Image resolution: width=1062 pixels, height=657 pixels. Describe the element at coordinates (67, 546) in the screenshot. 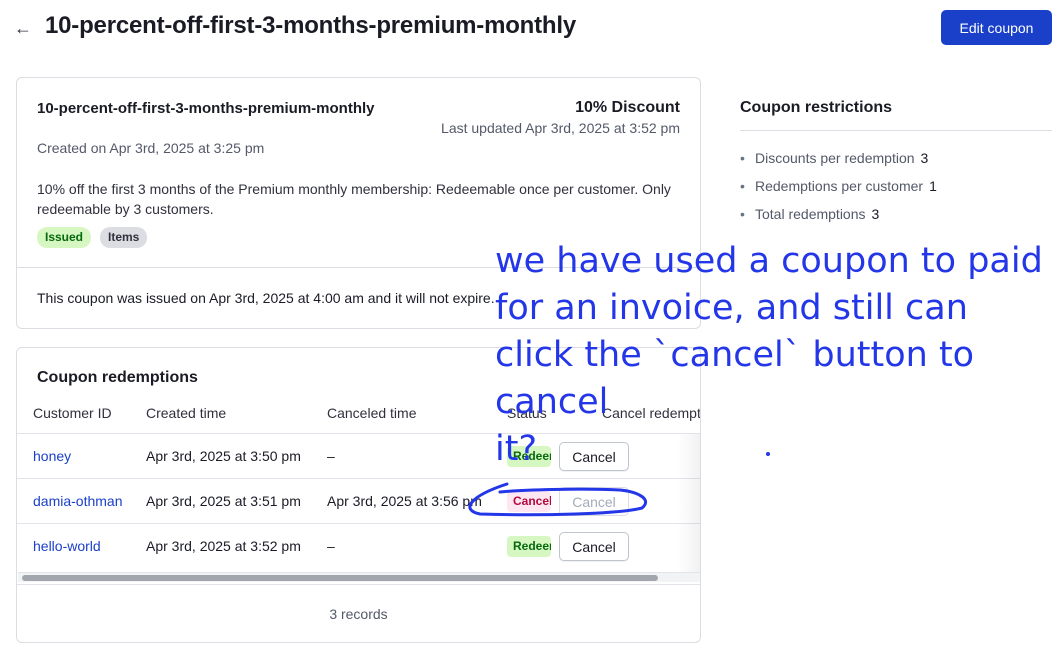

I see `customer-id-link: hello-world` at that location.